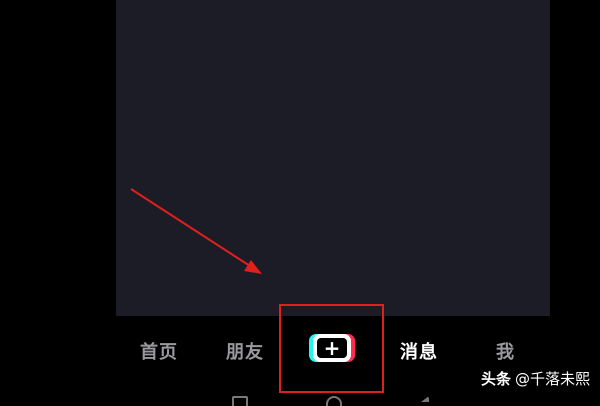 This screenshot has width=600, height=406. I want to click on annotation-arrow-icon, so click(196, 231).